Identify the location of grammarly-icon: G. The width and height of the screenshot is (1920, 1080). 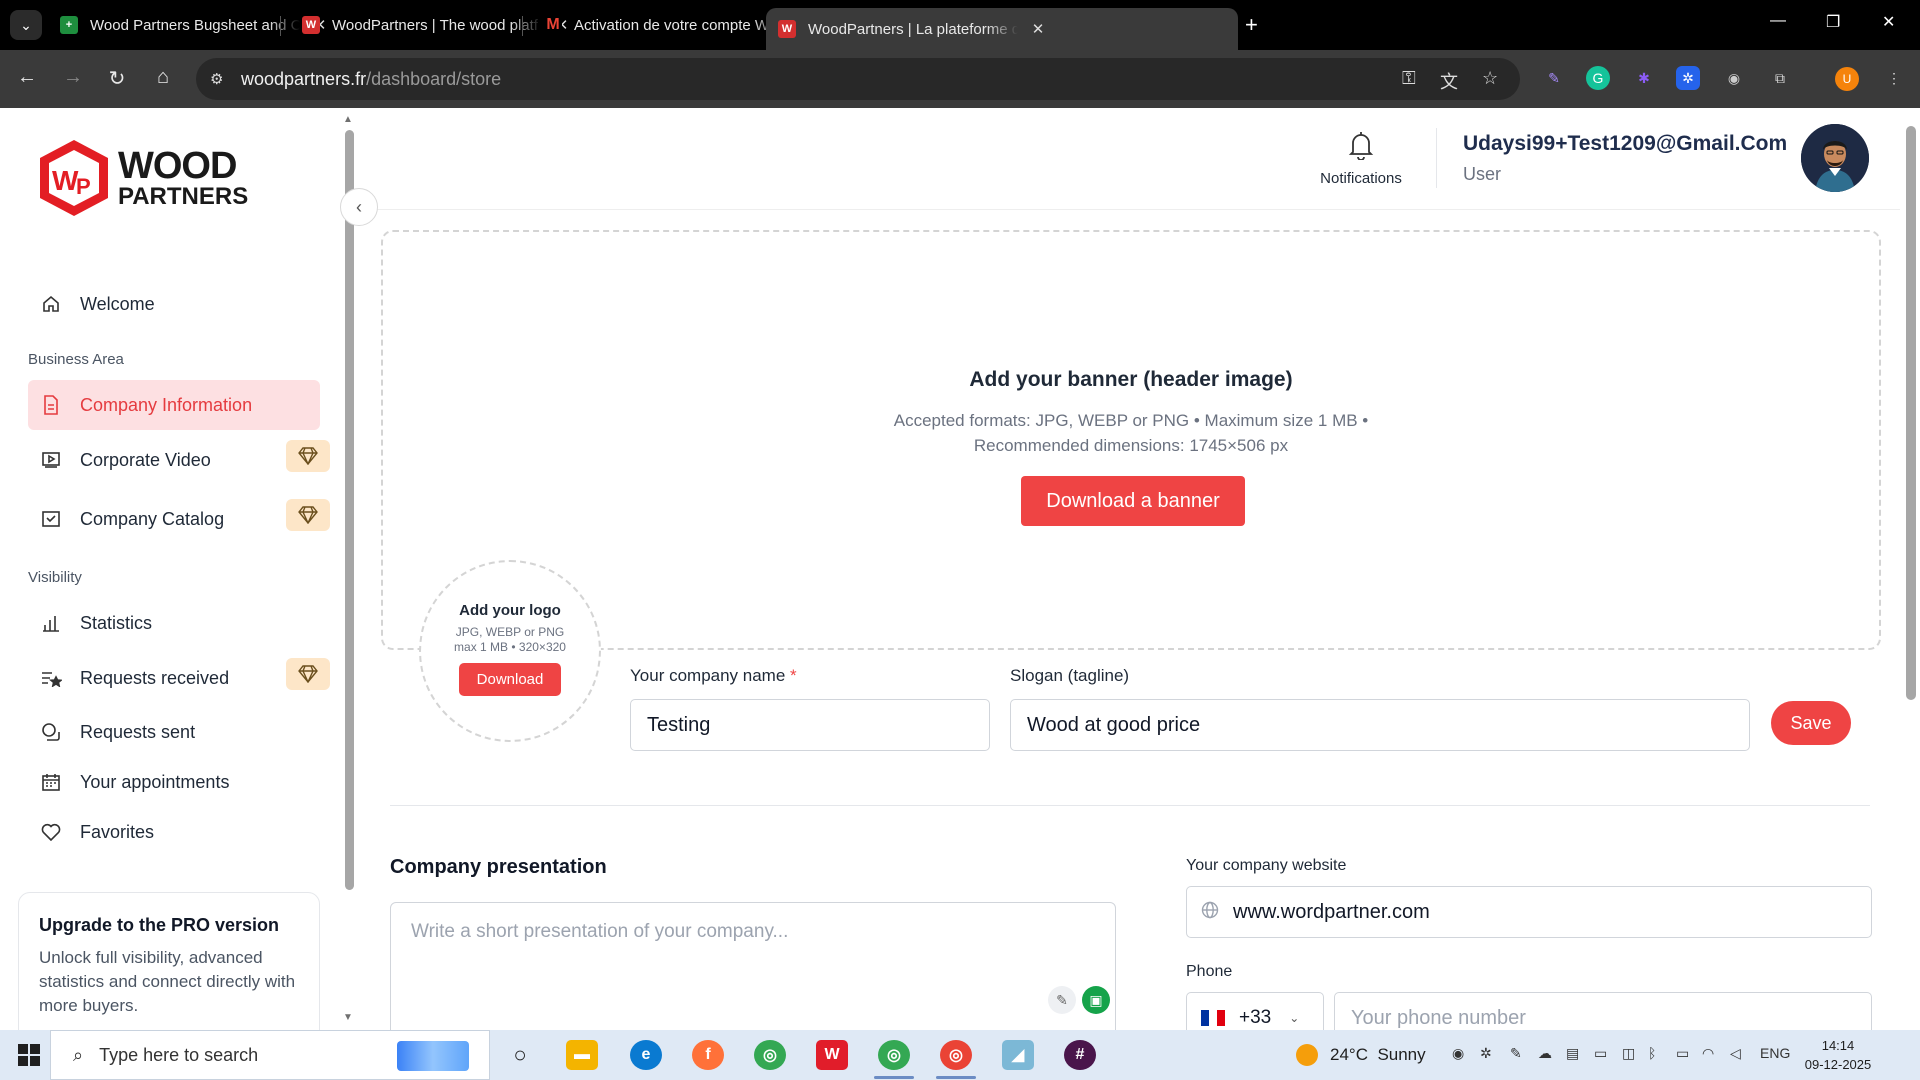
(1598, 78).